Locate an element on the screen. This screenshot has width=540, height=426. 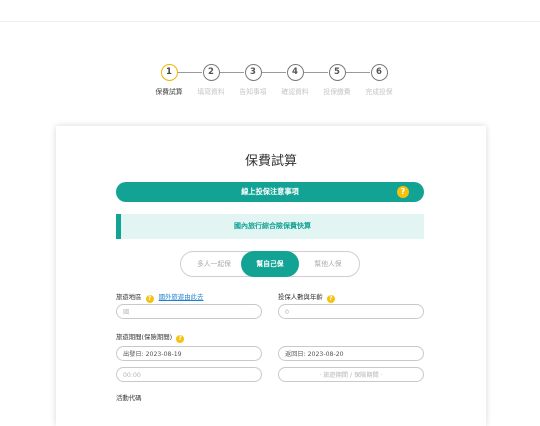
step-number: 1 is located at coordinates (169, 72).